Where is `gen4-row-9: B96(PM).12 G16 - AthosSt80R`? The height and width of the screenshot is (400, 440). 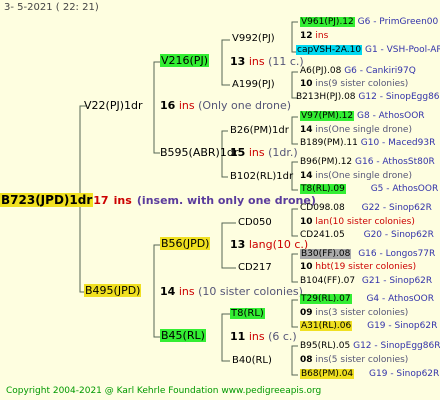
gen4-row-9: B96(PM).12 G16 - AthosSt80R is located at coordinates (367, 162).